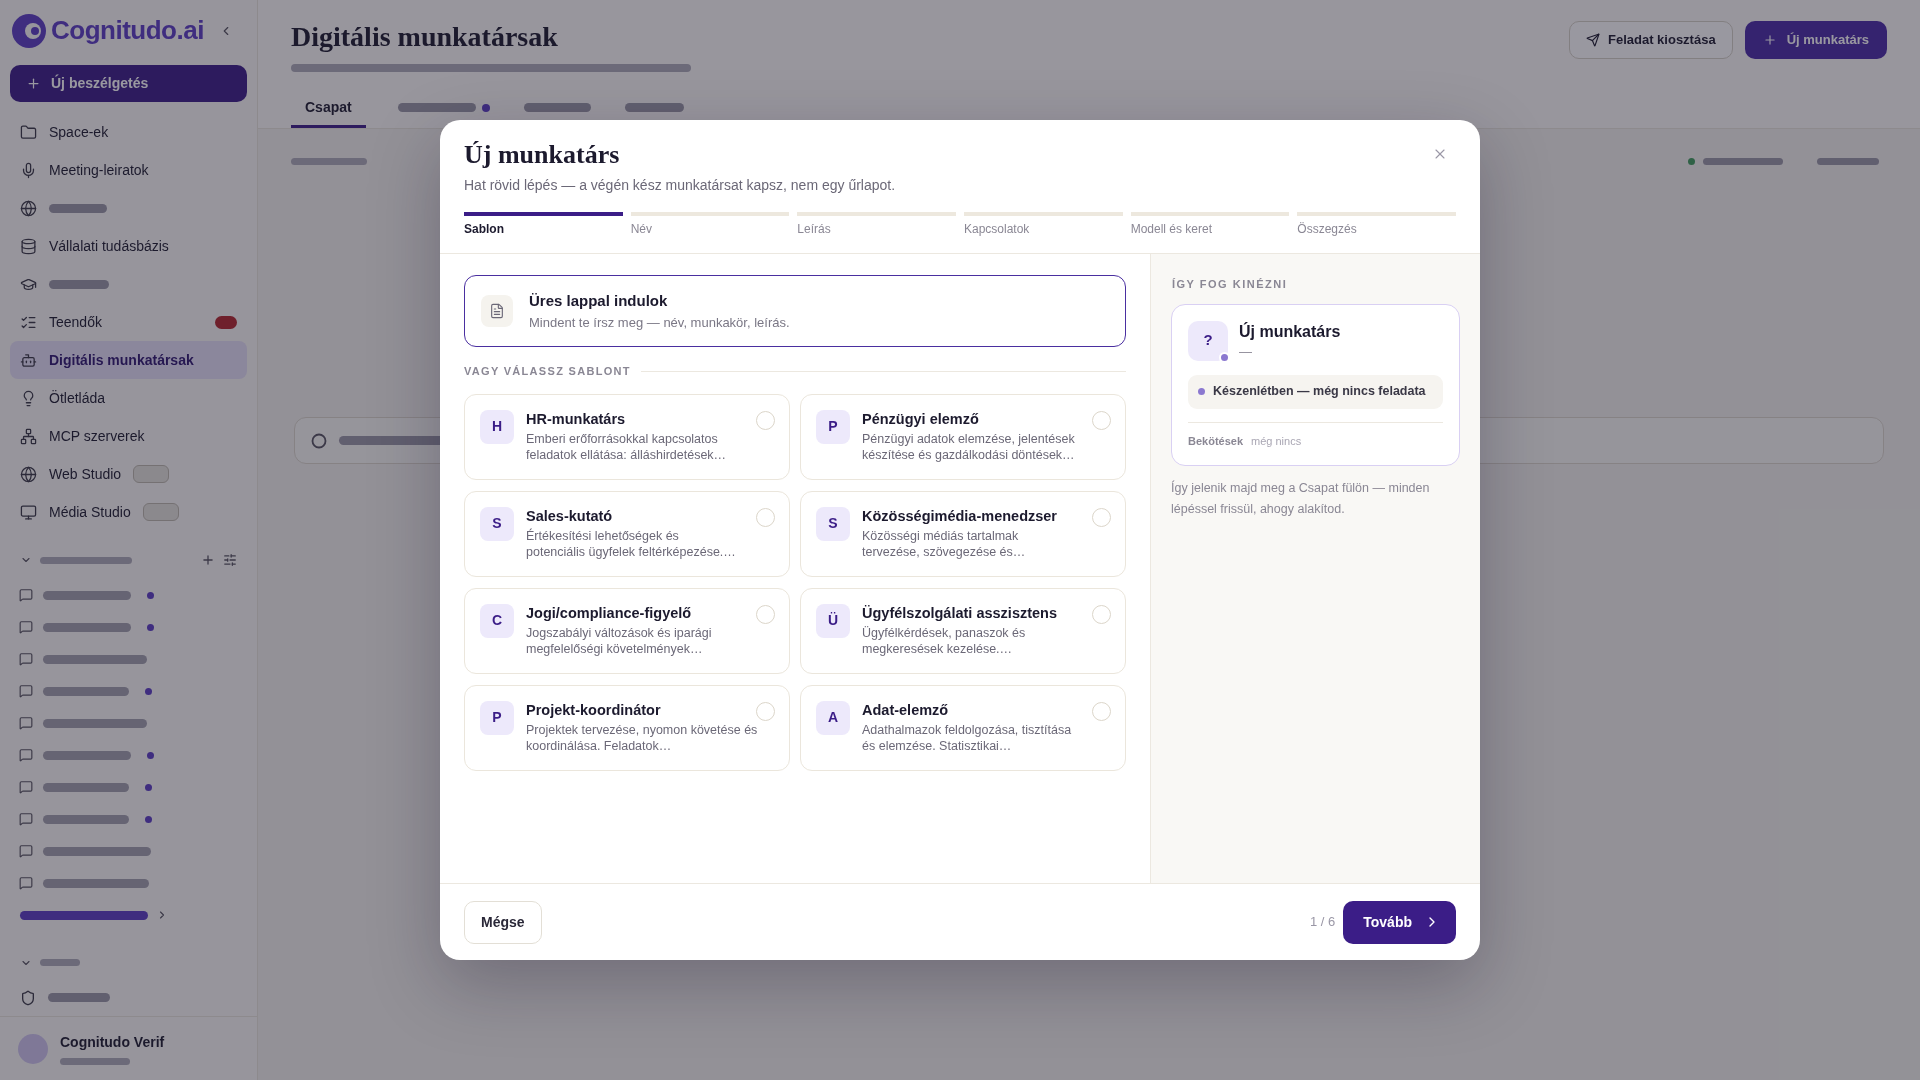 The width and height of the screenshot is (1920, 1080). What do you see at coordinates (1210, 224) in the screenshot?
I see `step-tab: Modell és keret` at bounding box center [1210, 224].